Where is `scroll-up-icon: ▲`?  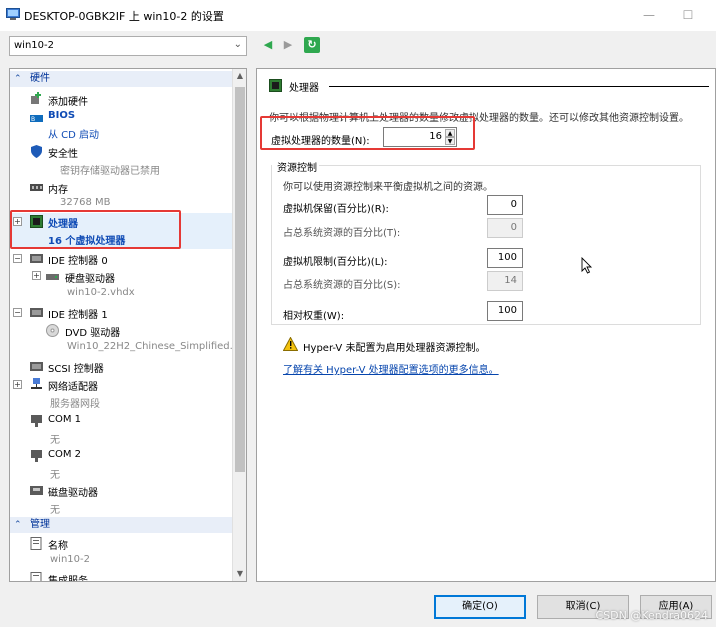 scroll-up-icon: ▲ is located at coordinates (239, 76).